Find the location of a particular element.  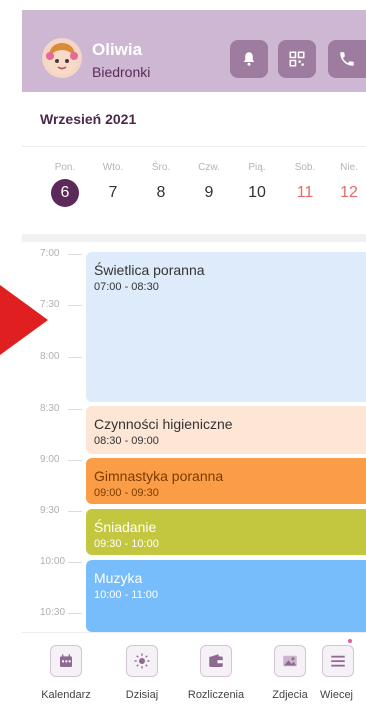

image-icon is located at coordinates (290, 661).